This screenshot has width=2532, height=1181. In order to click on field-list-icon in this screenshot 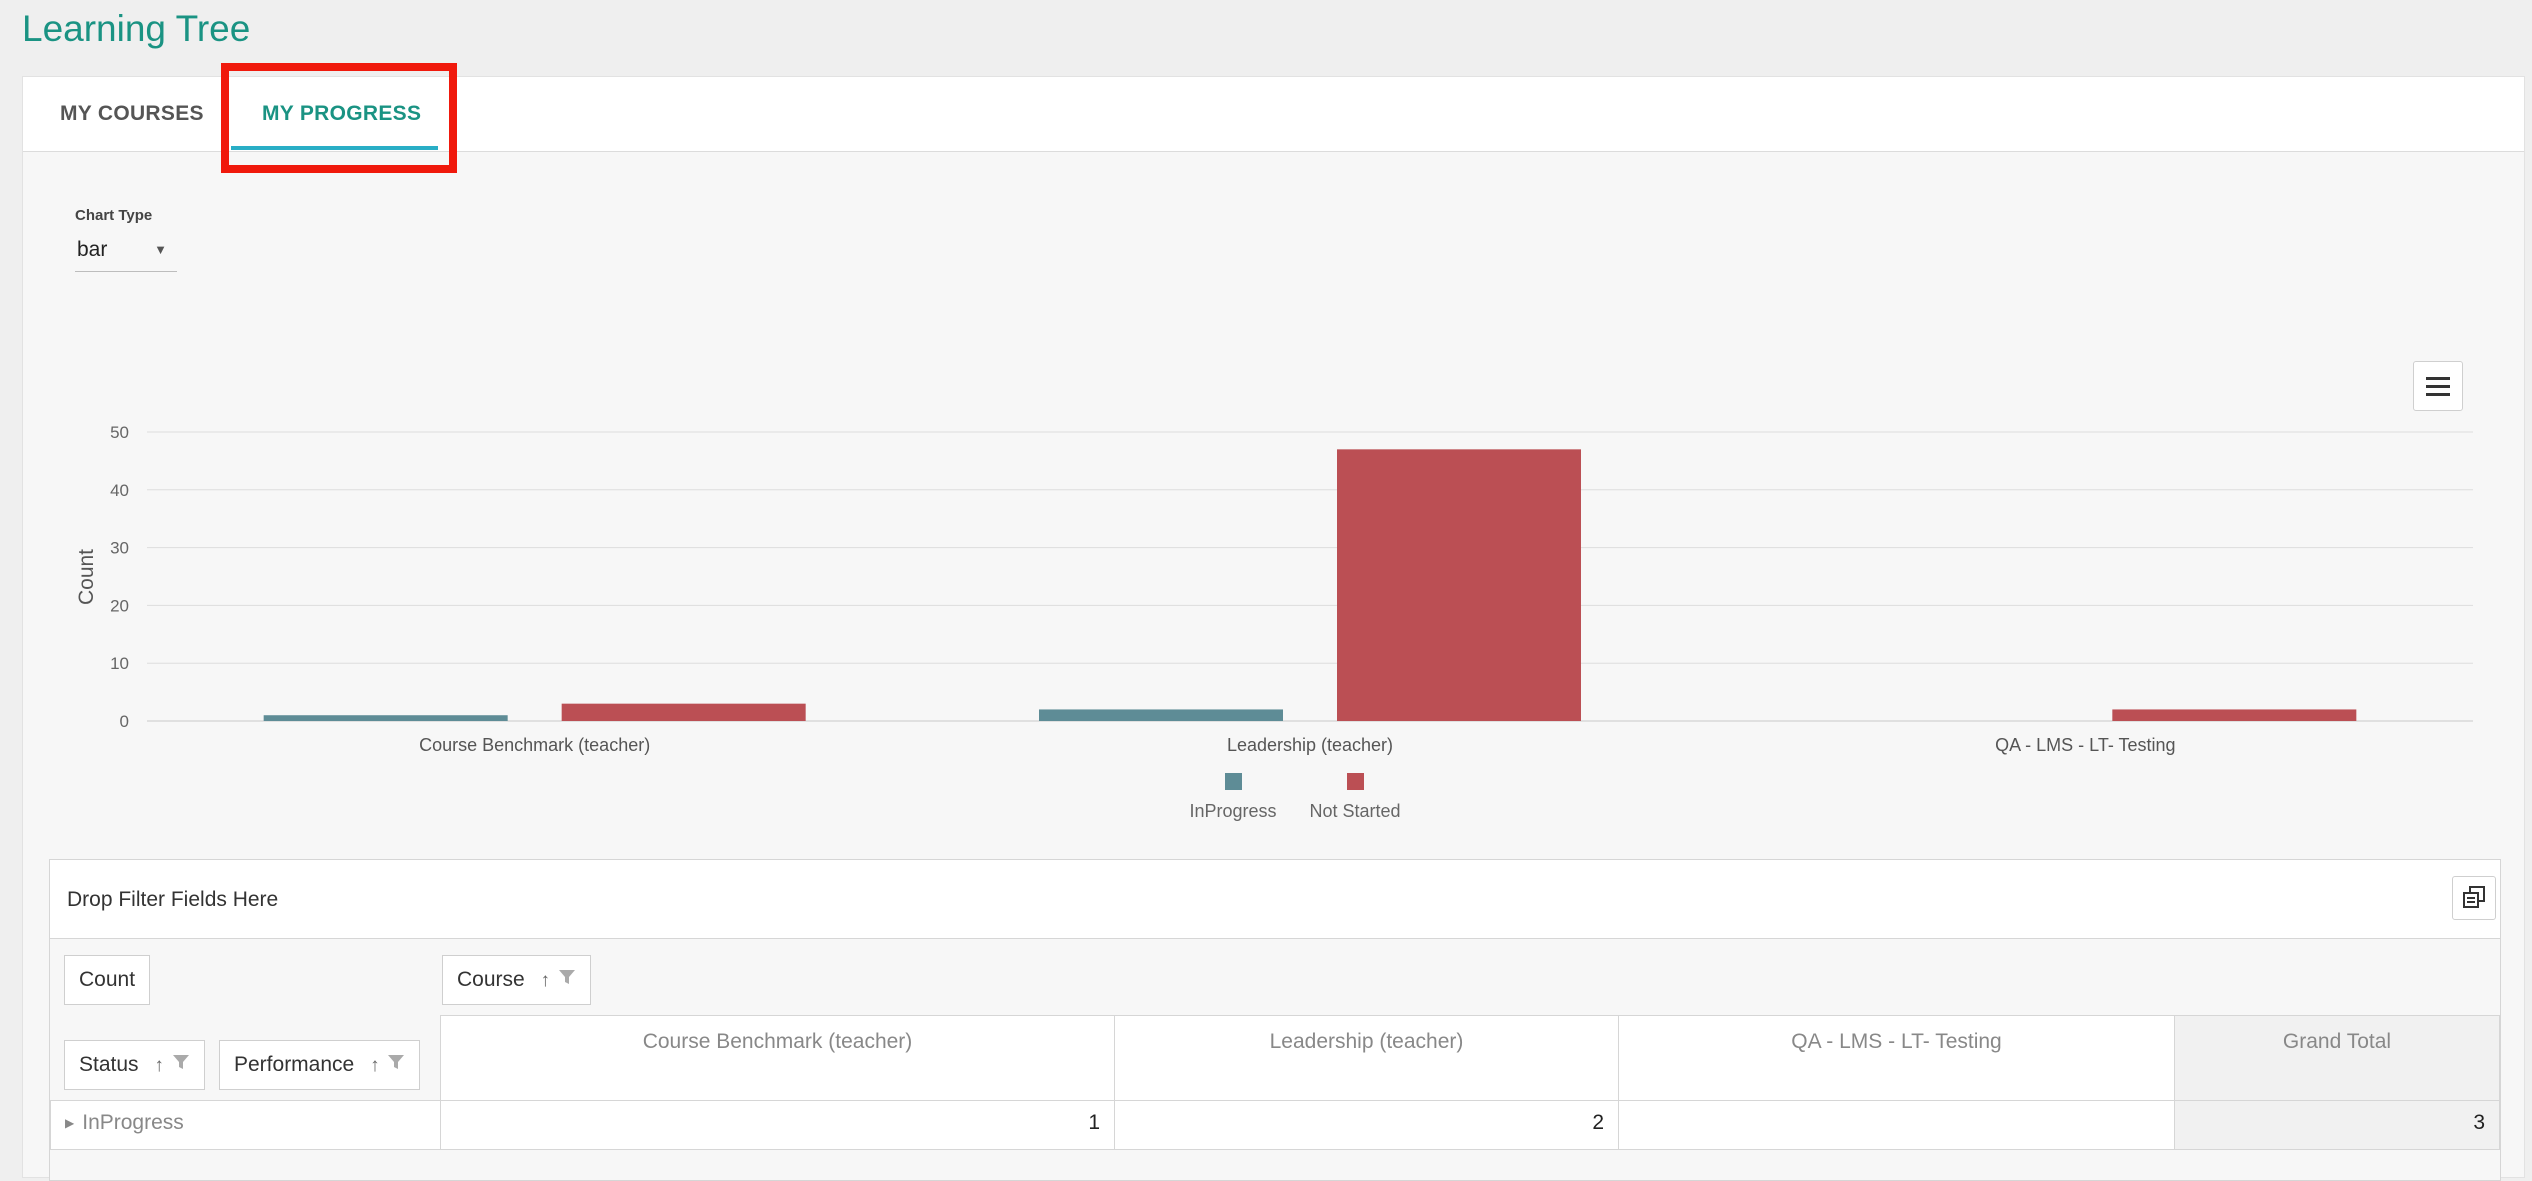, I will do `click(2474, 897)`.